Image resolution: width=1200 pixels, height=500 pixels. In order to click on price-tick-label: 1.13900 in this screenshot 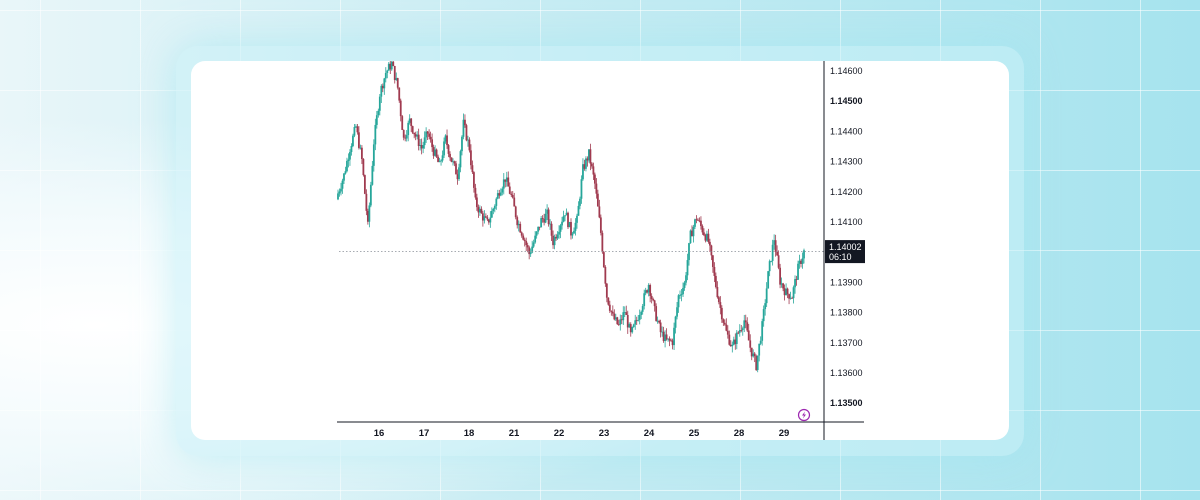, I will do `click(846, 282)`.